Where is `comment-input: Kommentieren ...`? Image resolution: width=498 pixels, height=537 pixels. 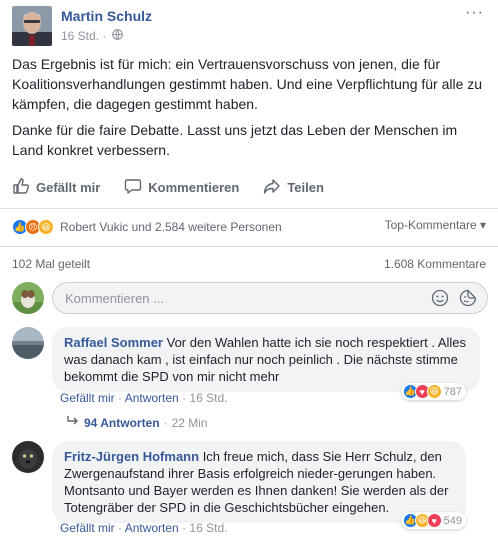 comment-input: Kommentieren ... is located at coordinates (270, 298).